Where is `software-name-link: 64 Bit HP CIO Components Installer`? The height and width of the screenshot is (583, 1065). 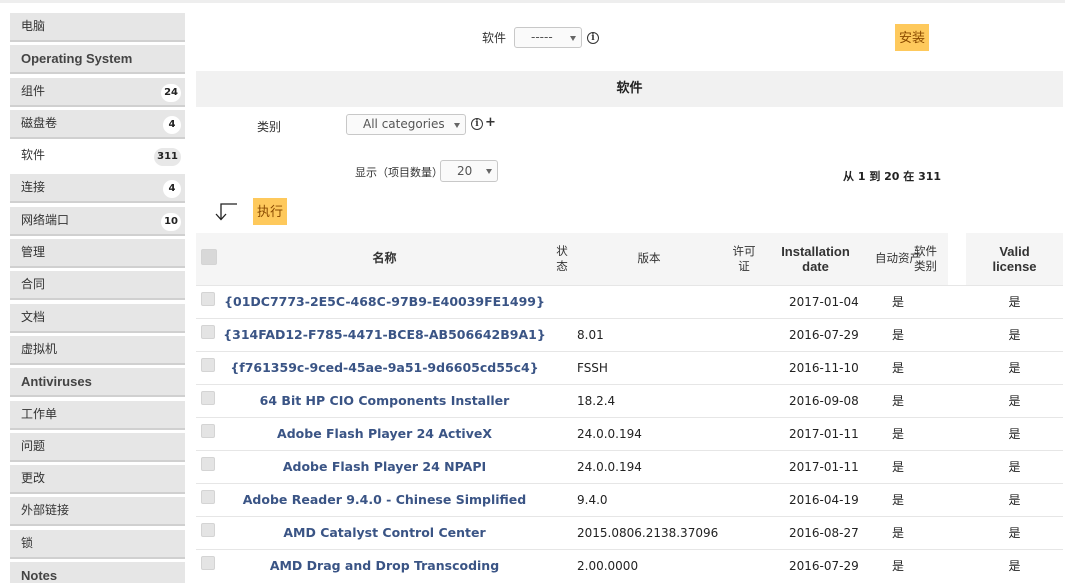 software-name-link: 64 Bit HP CIO Components Installer is located at coordinates (385, 400).